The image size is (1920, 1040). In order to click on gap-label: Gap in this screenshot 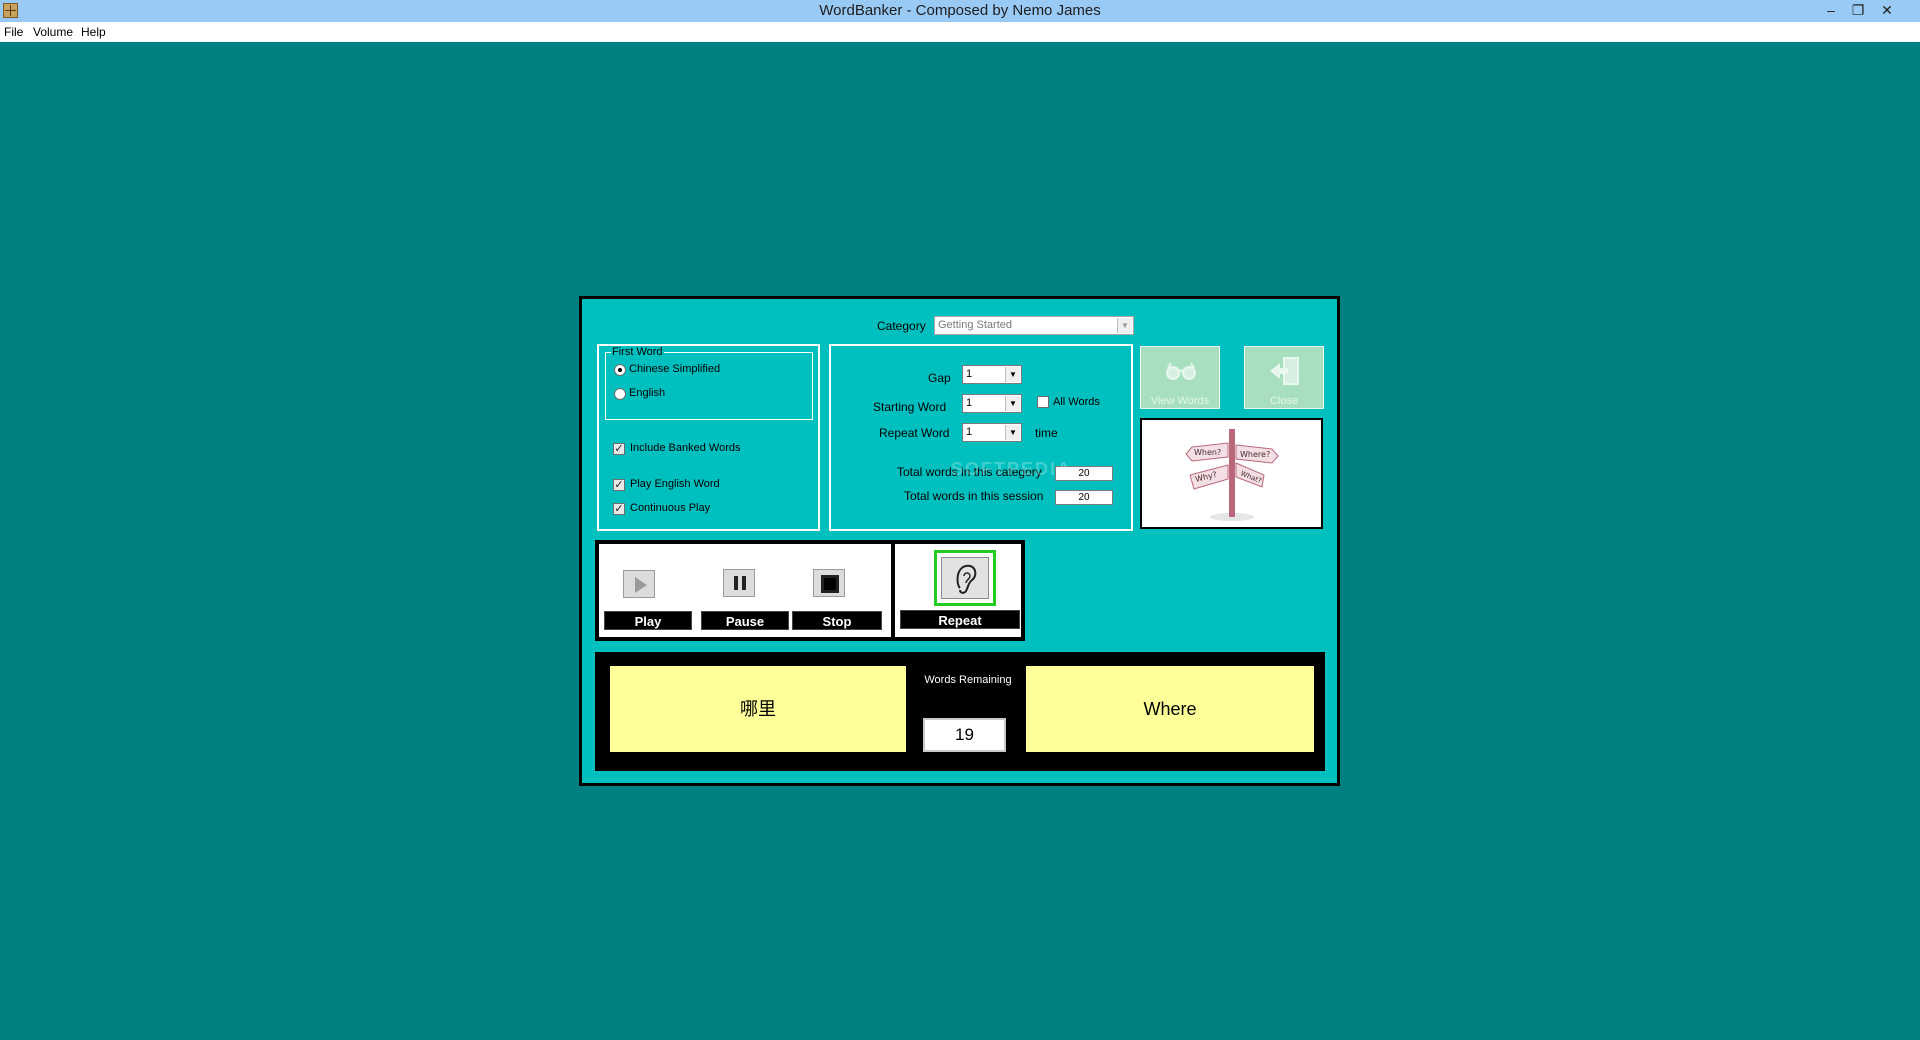, I will do `click(939, 378)`.